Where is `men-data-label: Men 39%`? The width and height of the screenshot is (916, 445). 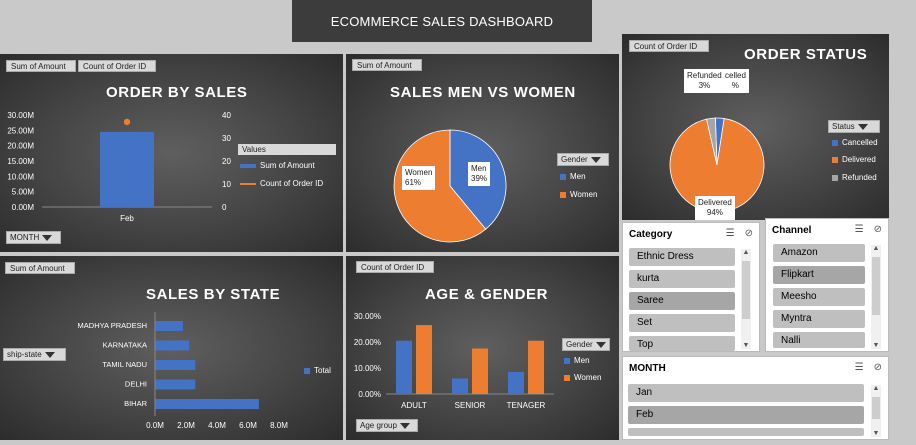
men-data-label: Men 39% is located at coordinates (479, 174).